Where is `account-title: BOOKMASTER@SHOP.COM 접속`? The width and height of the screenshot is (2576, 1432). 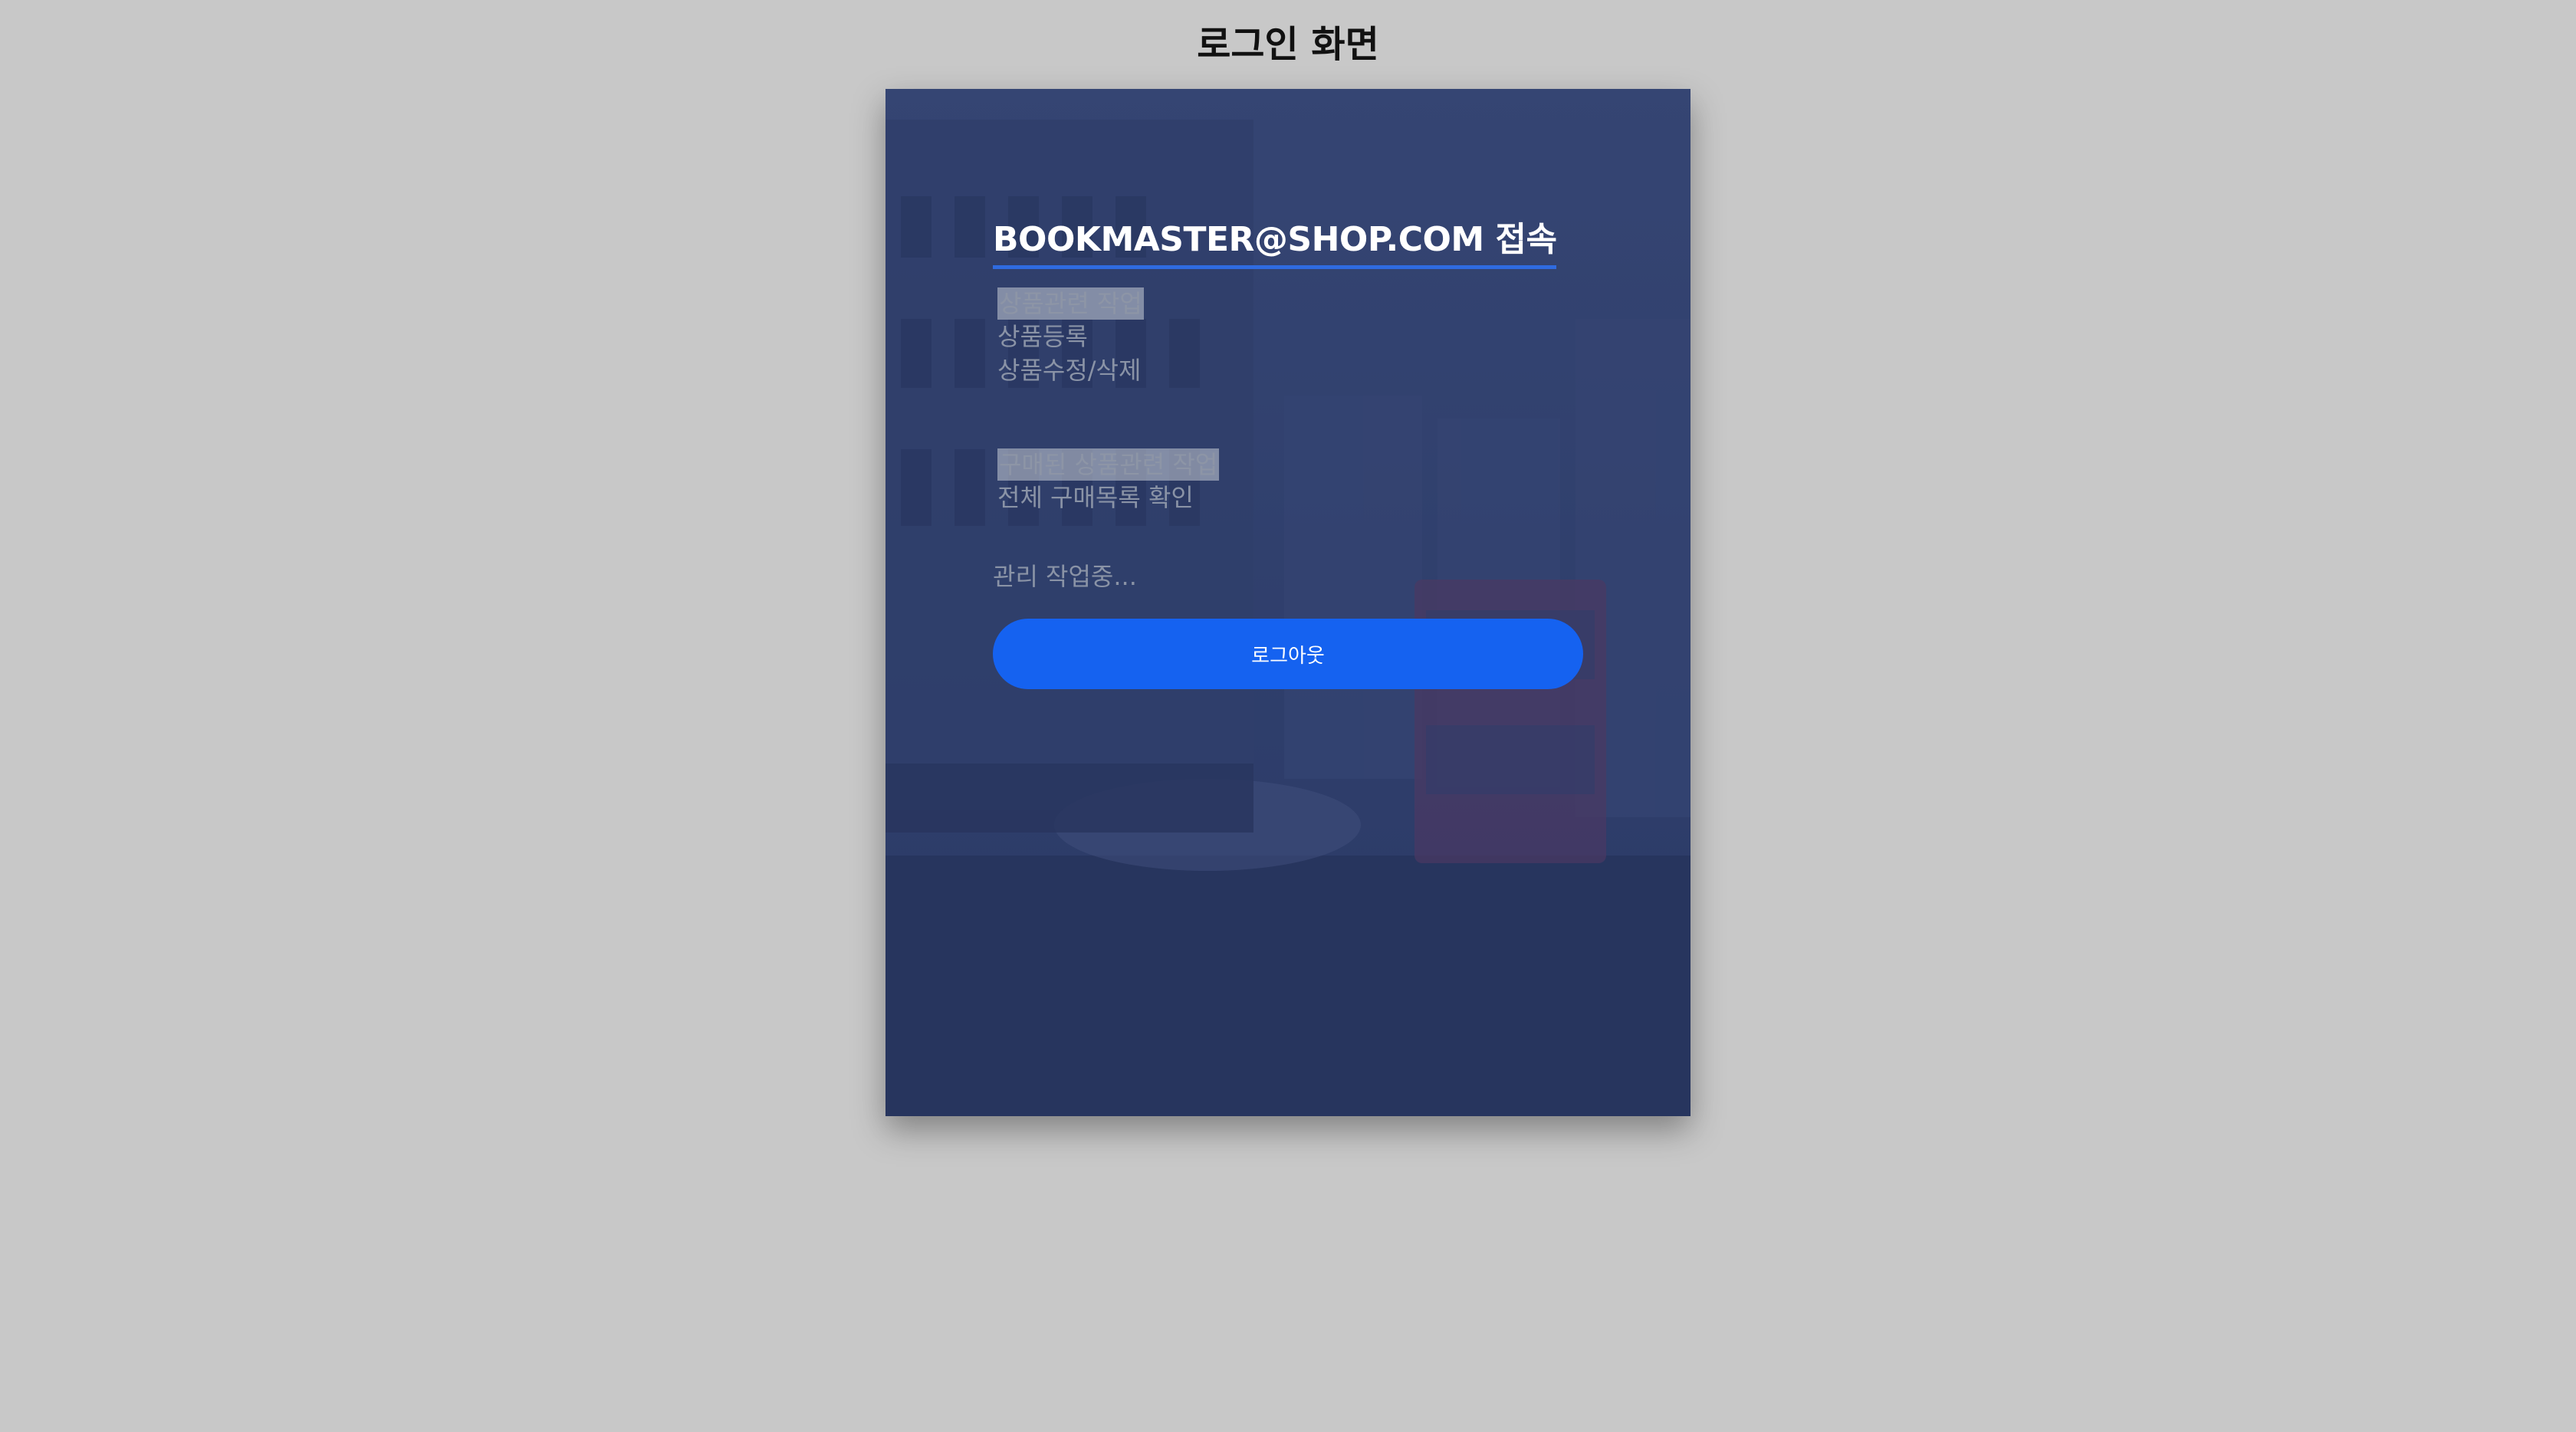
account-title: BOOKMASTER@SHOP.COM 접속 is located at coordinates (1275, 241).